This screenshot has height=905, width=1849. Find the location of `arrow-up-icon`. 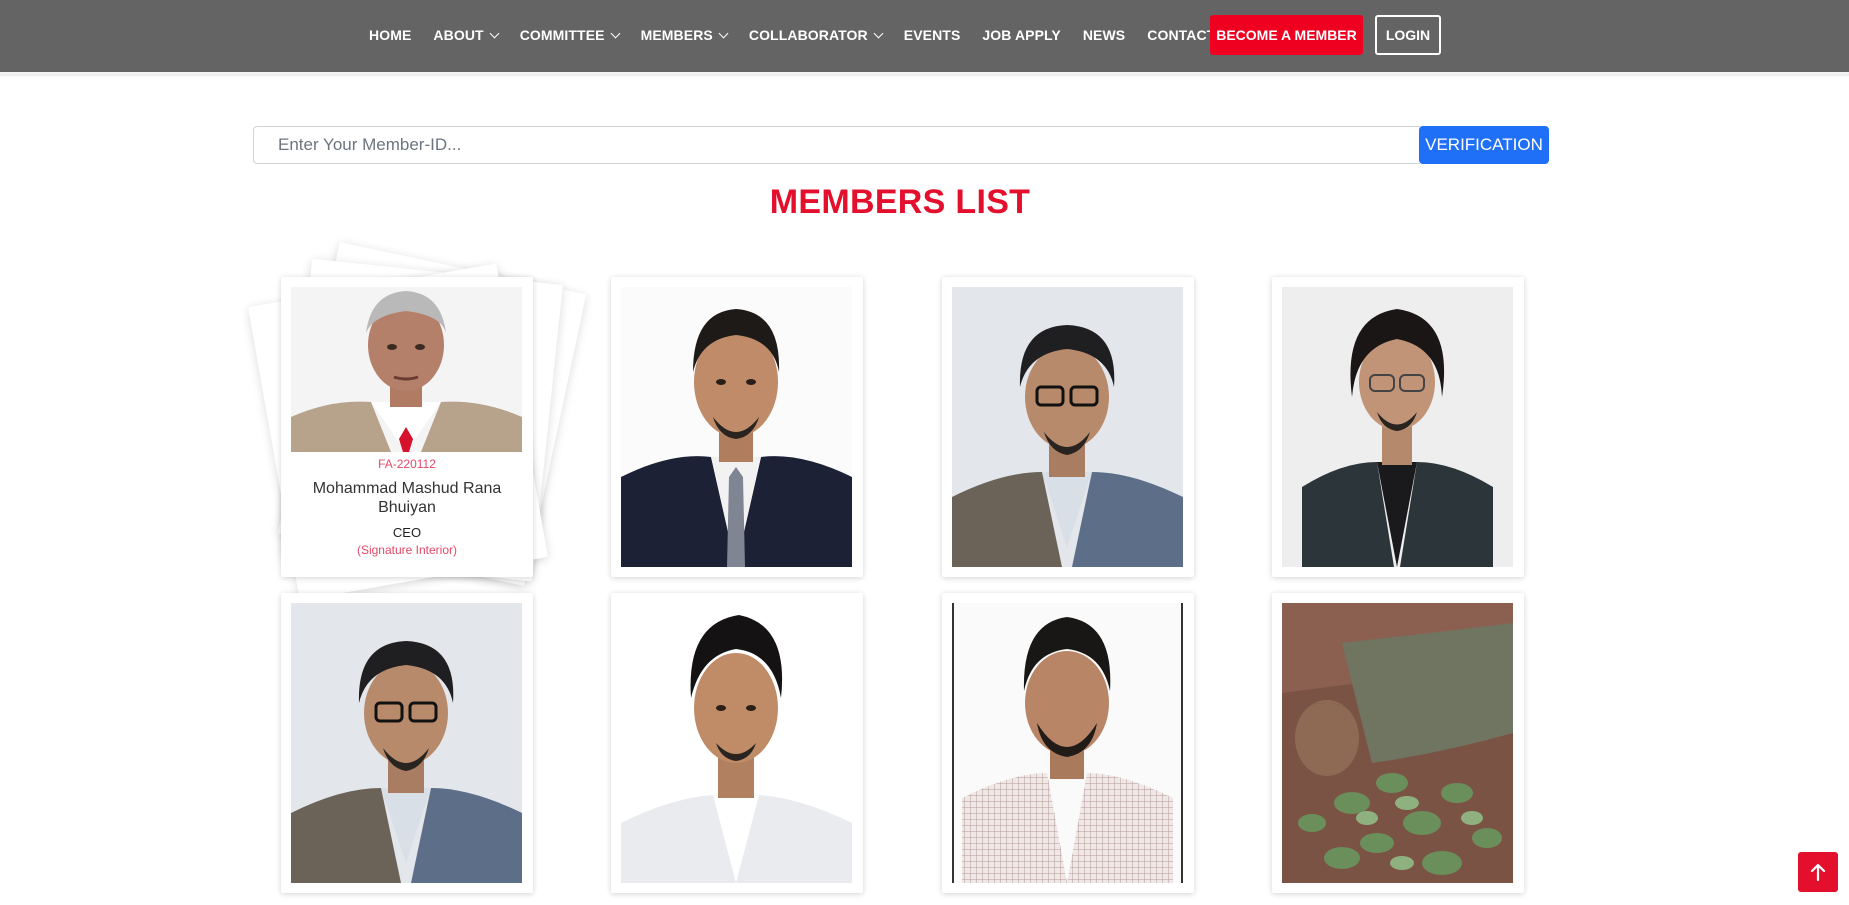

arrow-up-icon is located at coordinates (1818, 872).